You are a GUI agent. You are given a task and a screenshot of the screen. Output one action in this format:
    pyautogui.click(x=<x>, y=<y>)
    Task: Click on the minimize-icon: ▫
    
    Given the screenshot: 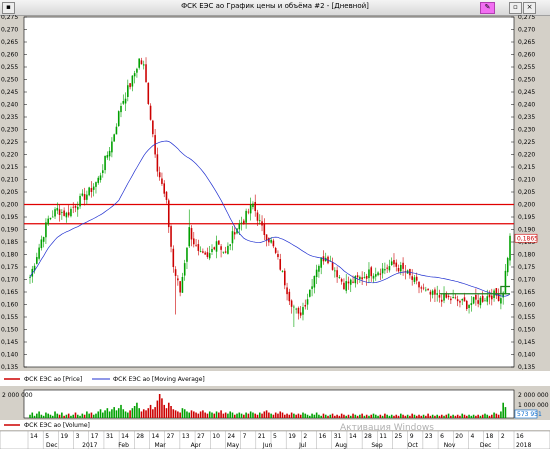 What is the action you would take?
    pyautogui.click(x=515, y=8)
    